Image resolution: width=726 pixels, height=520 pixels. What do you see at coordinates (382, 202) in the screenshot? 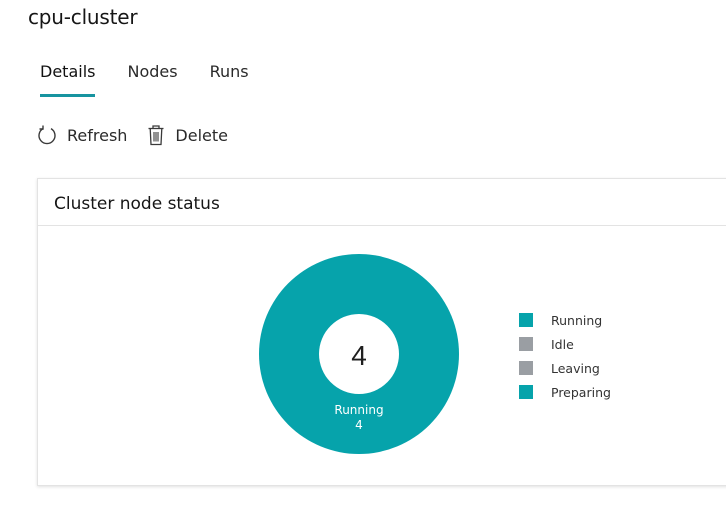
I see `card-title: Cluster node status` at bounding box center [382, 202].